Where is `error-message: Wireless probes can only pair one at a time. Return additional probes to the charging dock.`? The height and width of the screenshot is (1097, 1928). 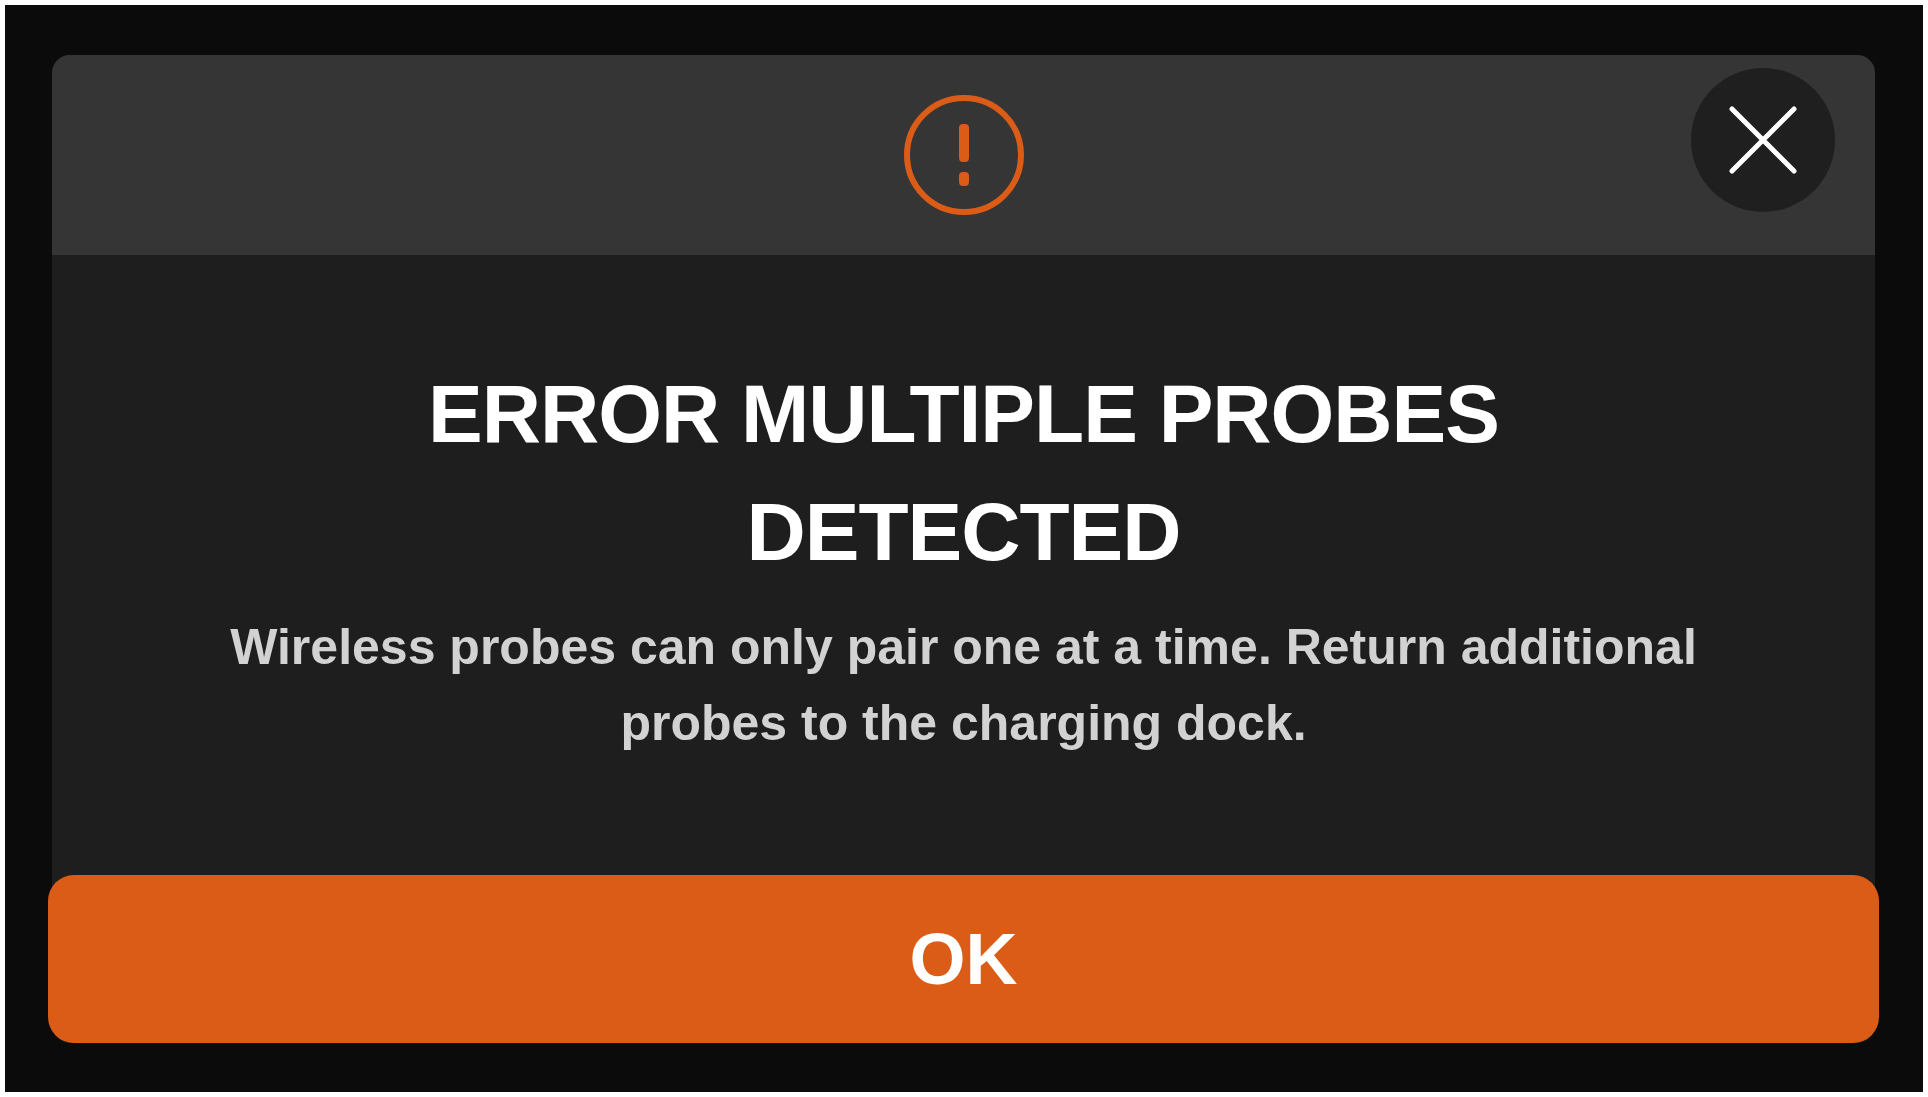 error-message: Wireless probes can only pair one at a time. Return additional probes to the charging dock. is located at coordinates (963, 685).